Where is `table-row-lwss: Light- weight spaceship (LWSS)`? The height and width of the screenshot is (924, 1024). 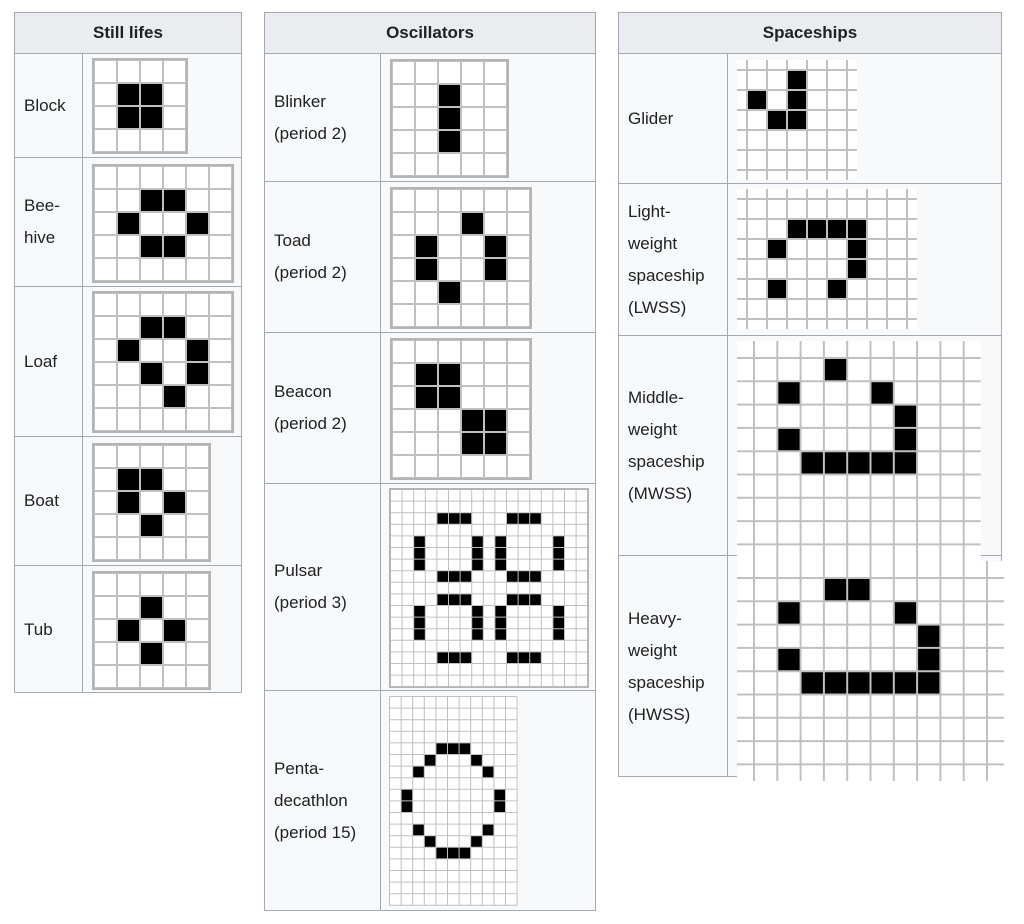 table-row-lwss: Light- weight spaceship (LWSS) is located at coordinates (810, 260).